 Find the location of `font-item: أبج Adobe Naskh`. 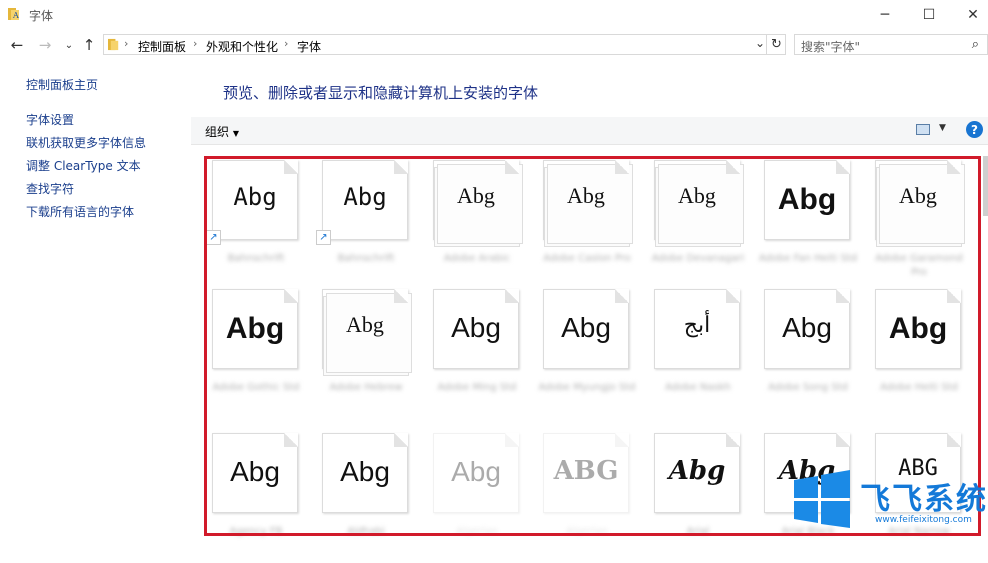

font-item: أبج Adobe Naskh is located at coordinates (698, 354).